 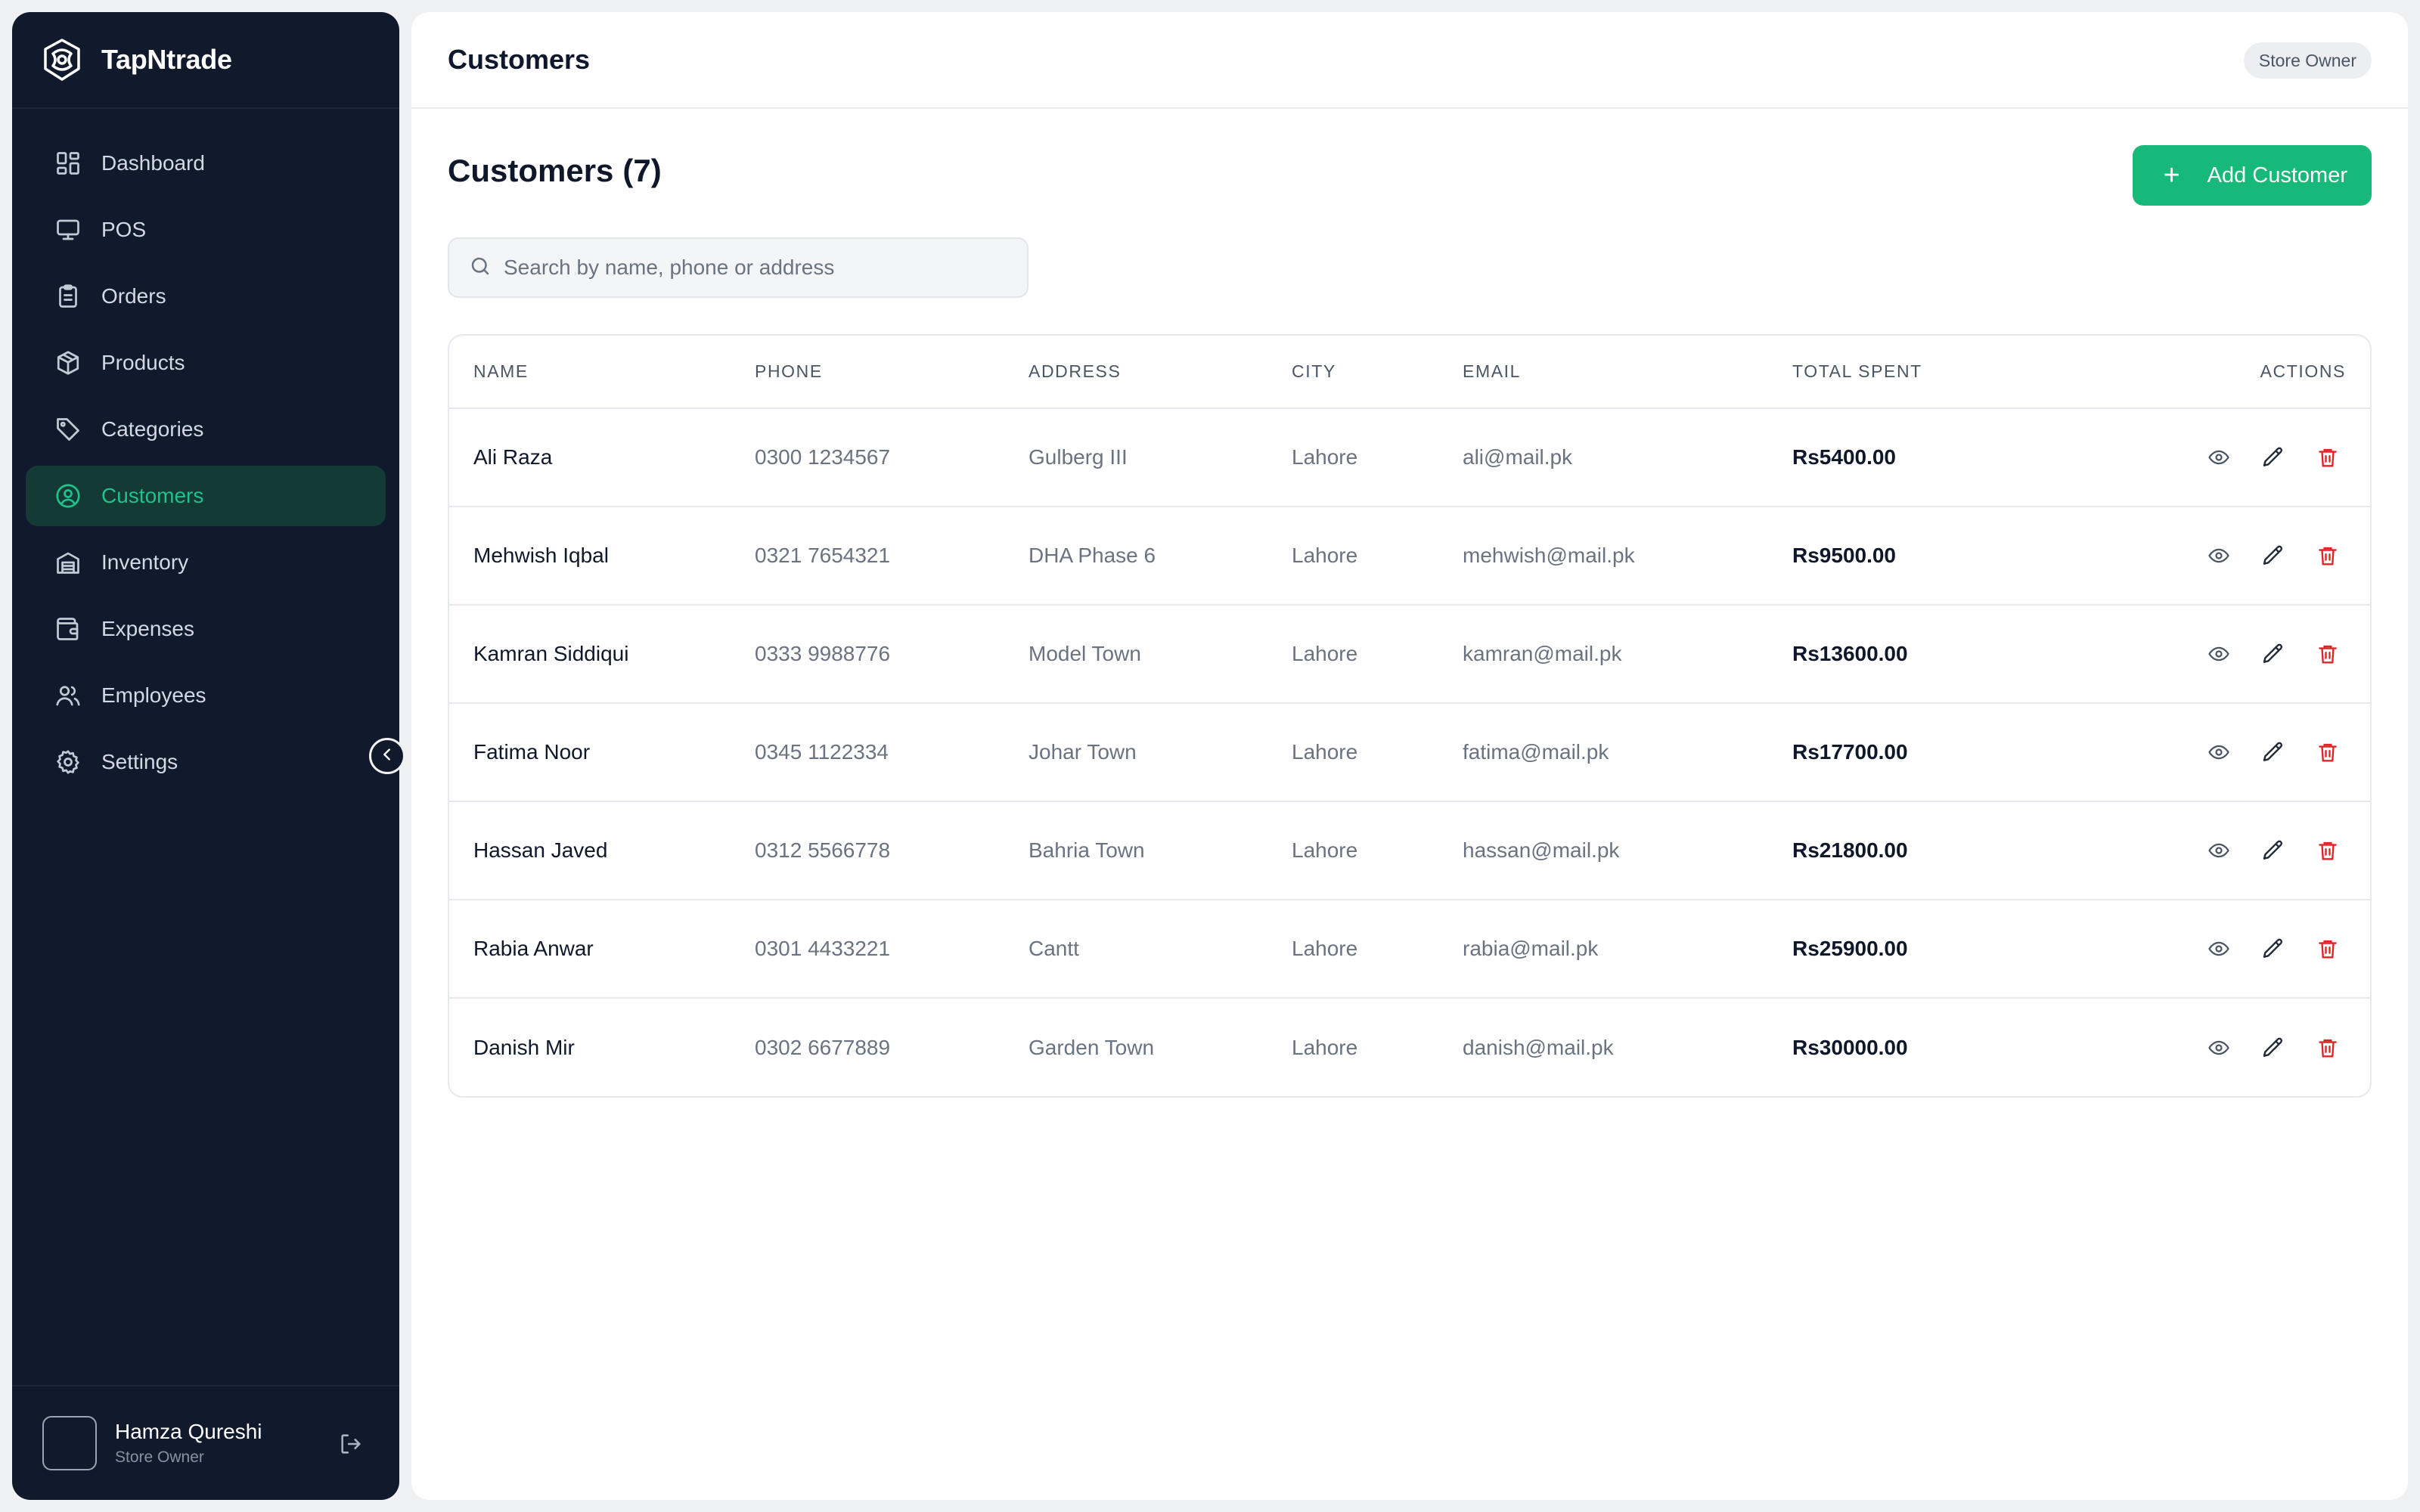 What do you see at coordinates (1160, 556) in the screenshot?
I see `cell-address: DHA Phase 6` at bounding box center [1160, 556].